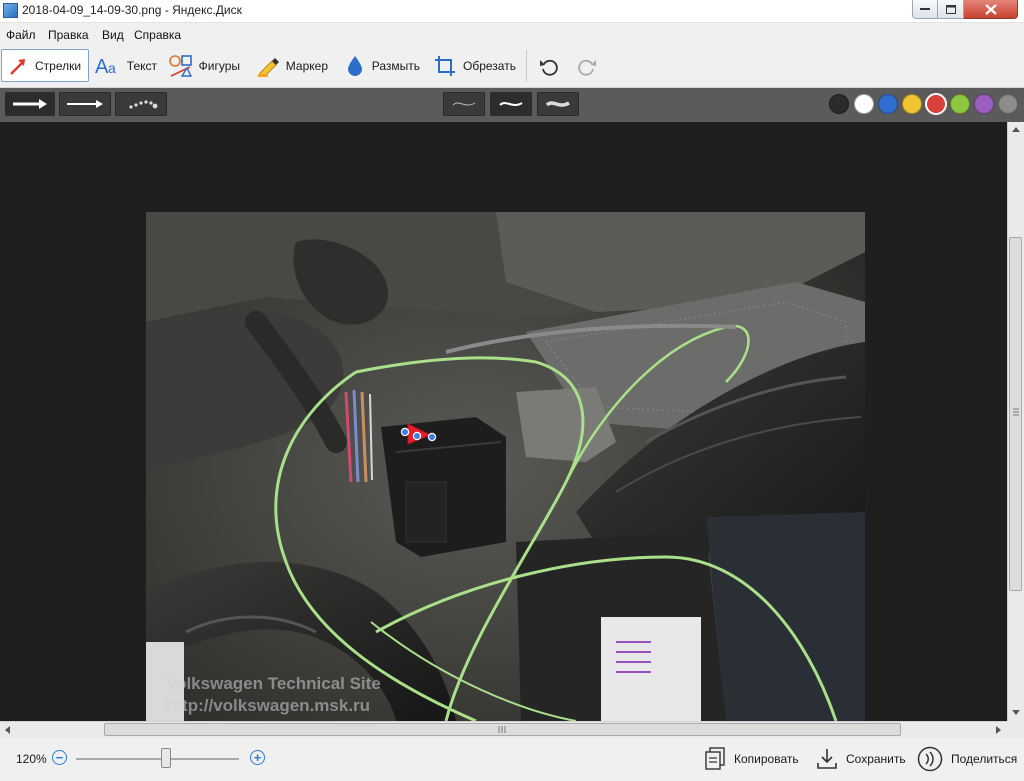 The height and width of the screenshot is (781, 1024). What do you see at coordinates (432, 437) in the screenshot?
I see `annotation-handle-end` at bounding box center [432, 437].